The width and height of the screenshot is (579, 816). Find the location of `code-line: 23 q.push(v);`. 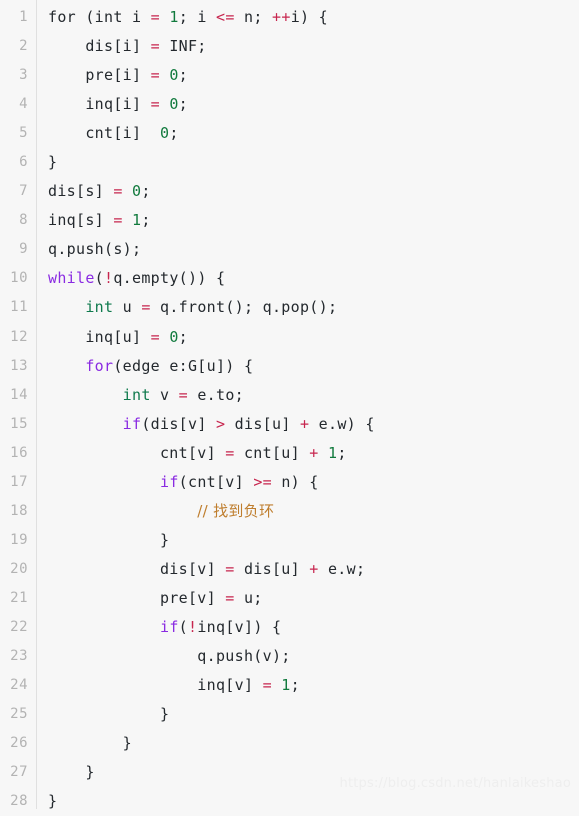

code-line: 23 q.push(v); is located at coordinates (289, 656).